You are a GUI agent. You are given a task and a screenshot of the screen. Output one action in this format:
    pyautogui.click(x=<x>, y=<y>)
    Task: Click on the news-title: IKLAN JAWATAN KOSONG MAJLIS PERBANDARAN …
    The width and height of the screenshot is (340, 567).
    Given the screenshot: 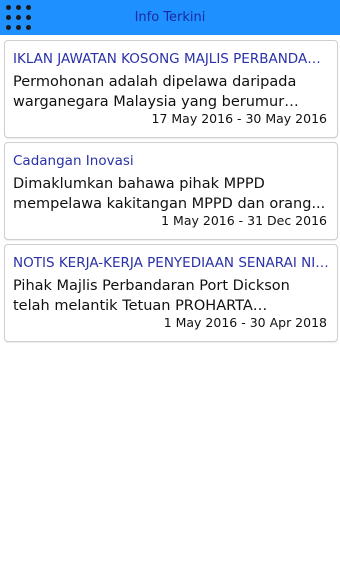 What is the action you would take?
    pyautogui.click(x=171, y=59)
    